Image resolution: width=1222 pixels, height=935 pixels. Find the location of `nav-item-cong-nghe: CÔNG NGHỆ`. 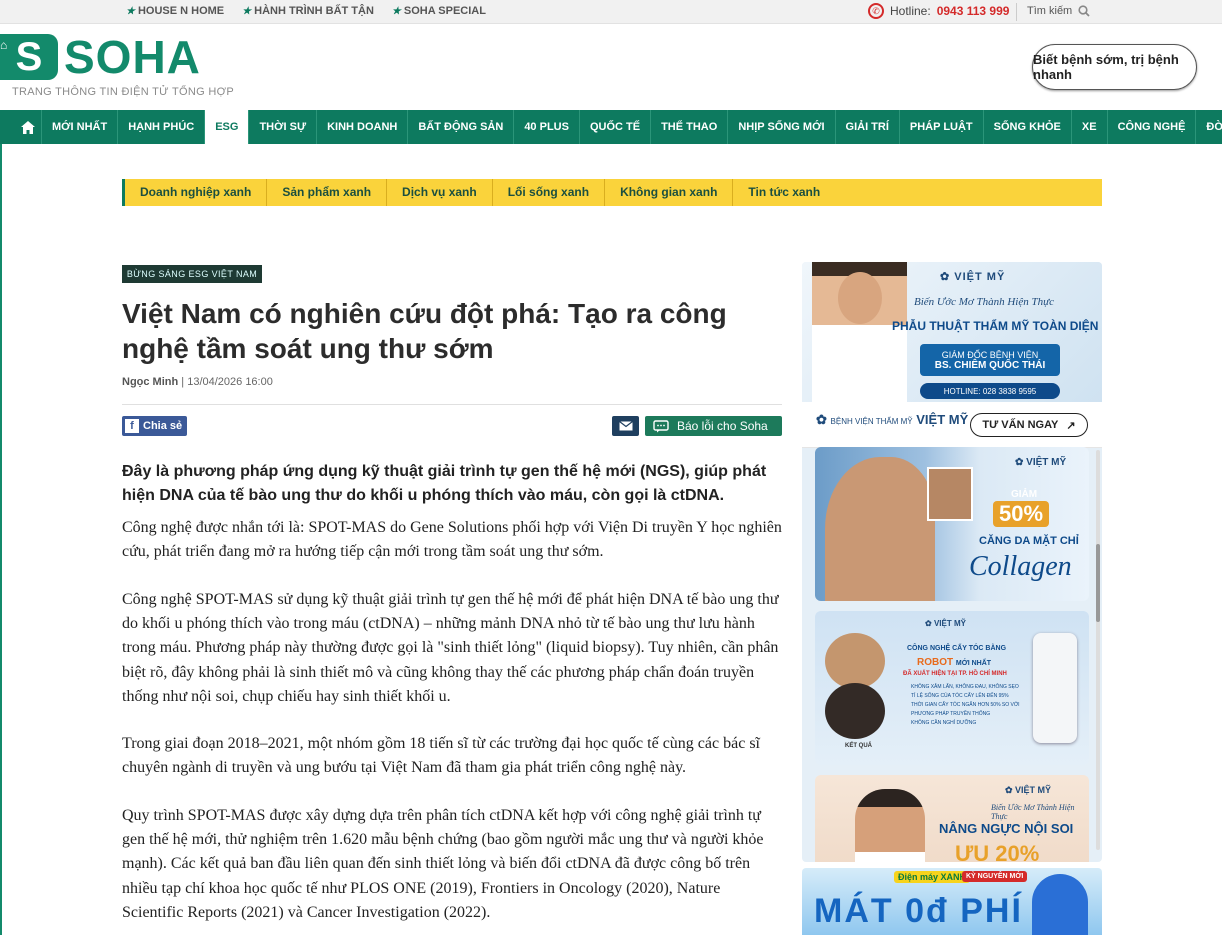

nav-item-cong-nghe: CÔNG NGHỆ is located at coordinates (1152, 127).